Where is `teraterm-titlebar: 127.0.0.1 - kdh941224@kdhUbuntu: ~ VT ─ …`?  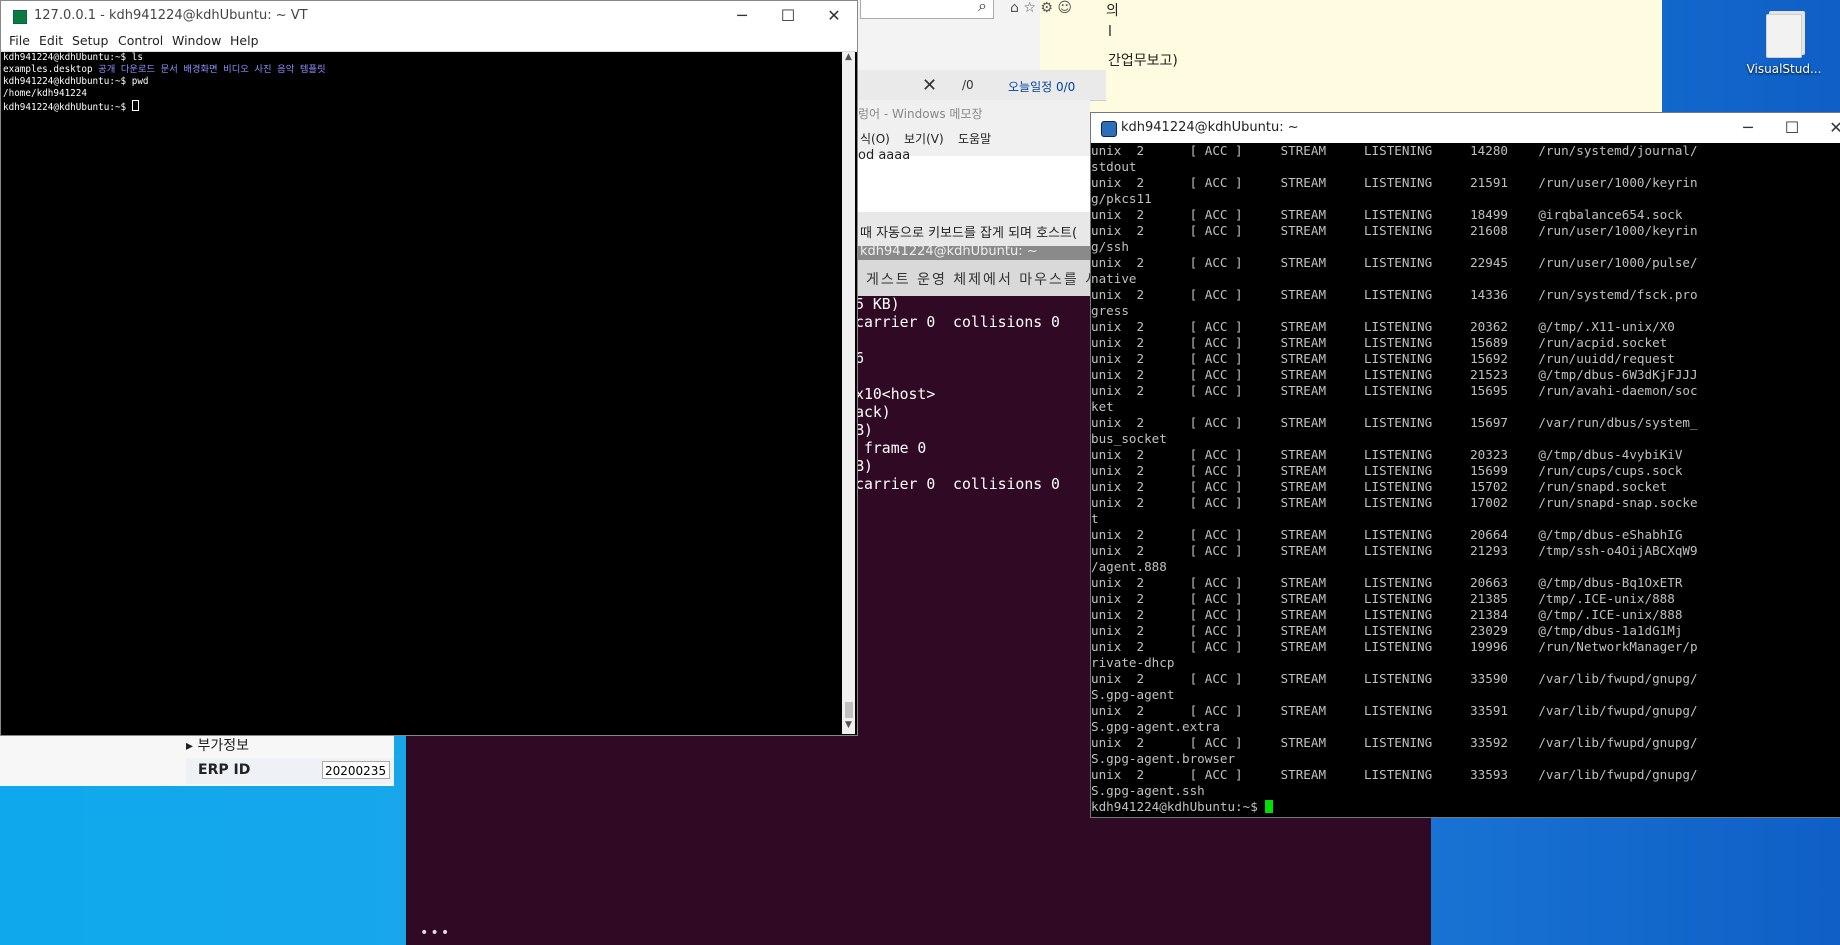 teraterm-titlebar: 127.0.0.1 - kdh941224@kdhUbuntu: ~ VT ─ … is located at coordinates (429, 16).